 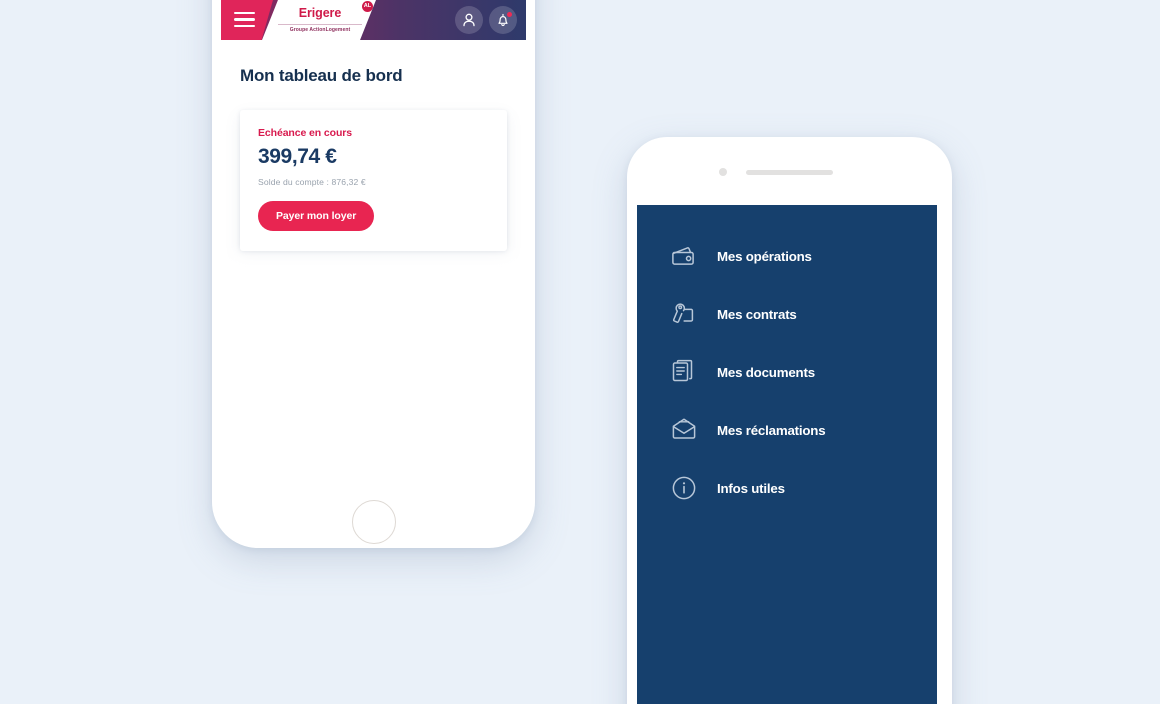 What do you see at coordinates (486, 20) in the screenshot?
I see `header-actions` at bounding box center [486, 20].